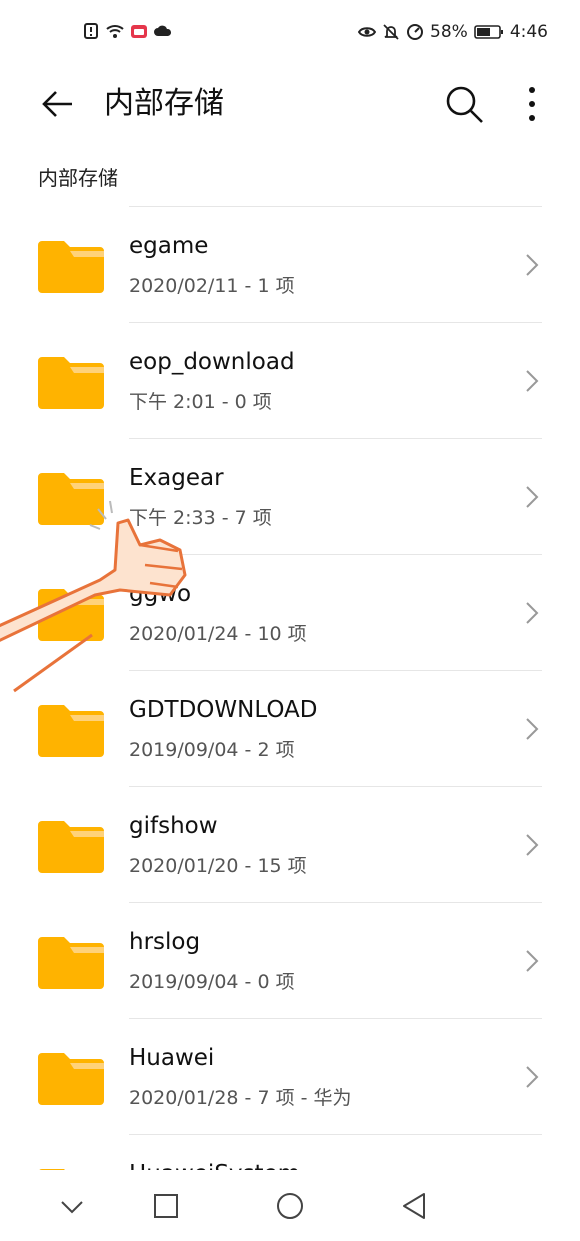 This screenshot has width=580, height=1241. I want to click on data-saver-icon, so click(415, 32).